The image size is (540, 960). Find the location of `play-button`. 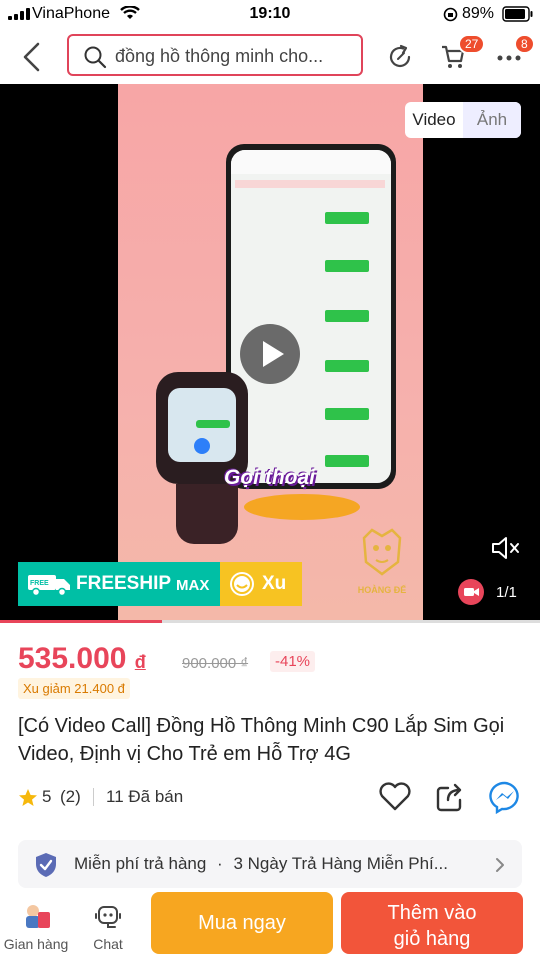

play-button is located at coordinates (270, 354).